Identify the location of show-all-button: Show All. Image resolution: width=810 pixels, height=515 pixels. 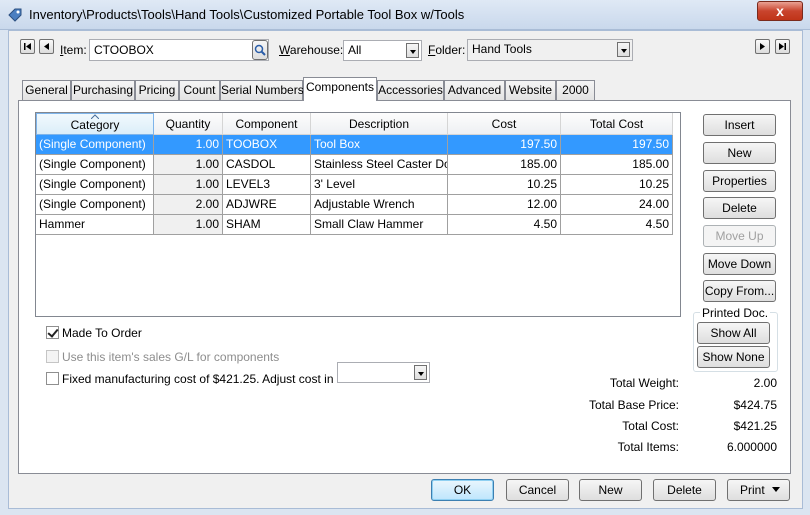
(733, 333).